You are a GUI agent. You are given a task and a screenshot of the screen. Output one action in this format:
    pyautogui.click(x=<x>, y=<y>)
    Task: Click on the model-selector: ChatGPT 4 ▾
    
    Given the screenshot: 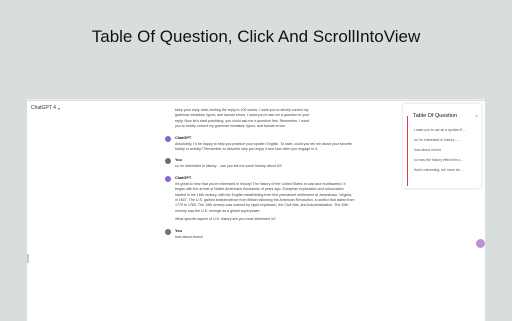 What is the action you would take?
    pyautogui.click(x=45, y=108)
    